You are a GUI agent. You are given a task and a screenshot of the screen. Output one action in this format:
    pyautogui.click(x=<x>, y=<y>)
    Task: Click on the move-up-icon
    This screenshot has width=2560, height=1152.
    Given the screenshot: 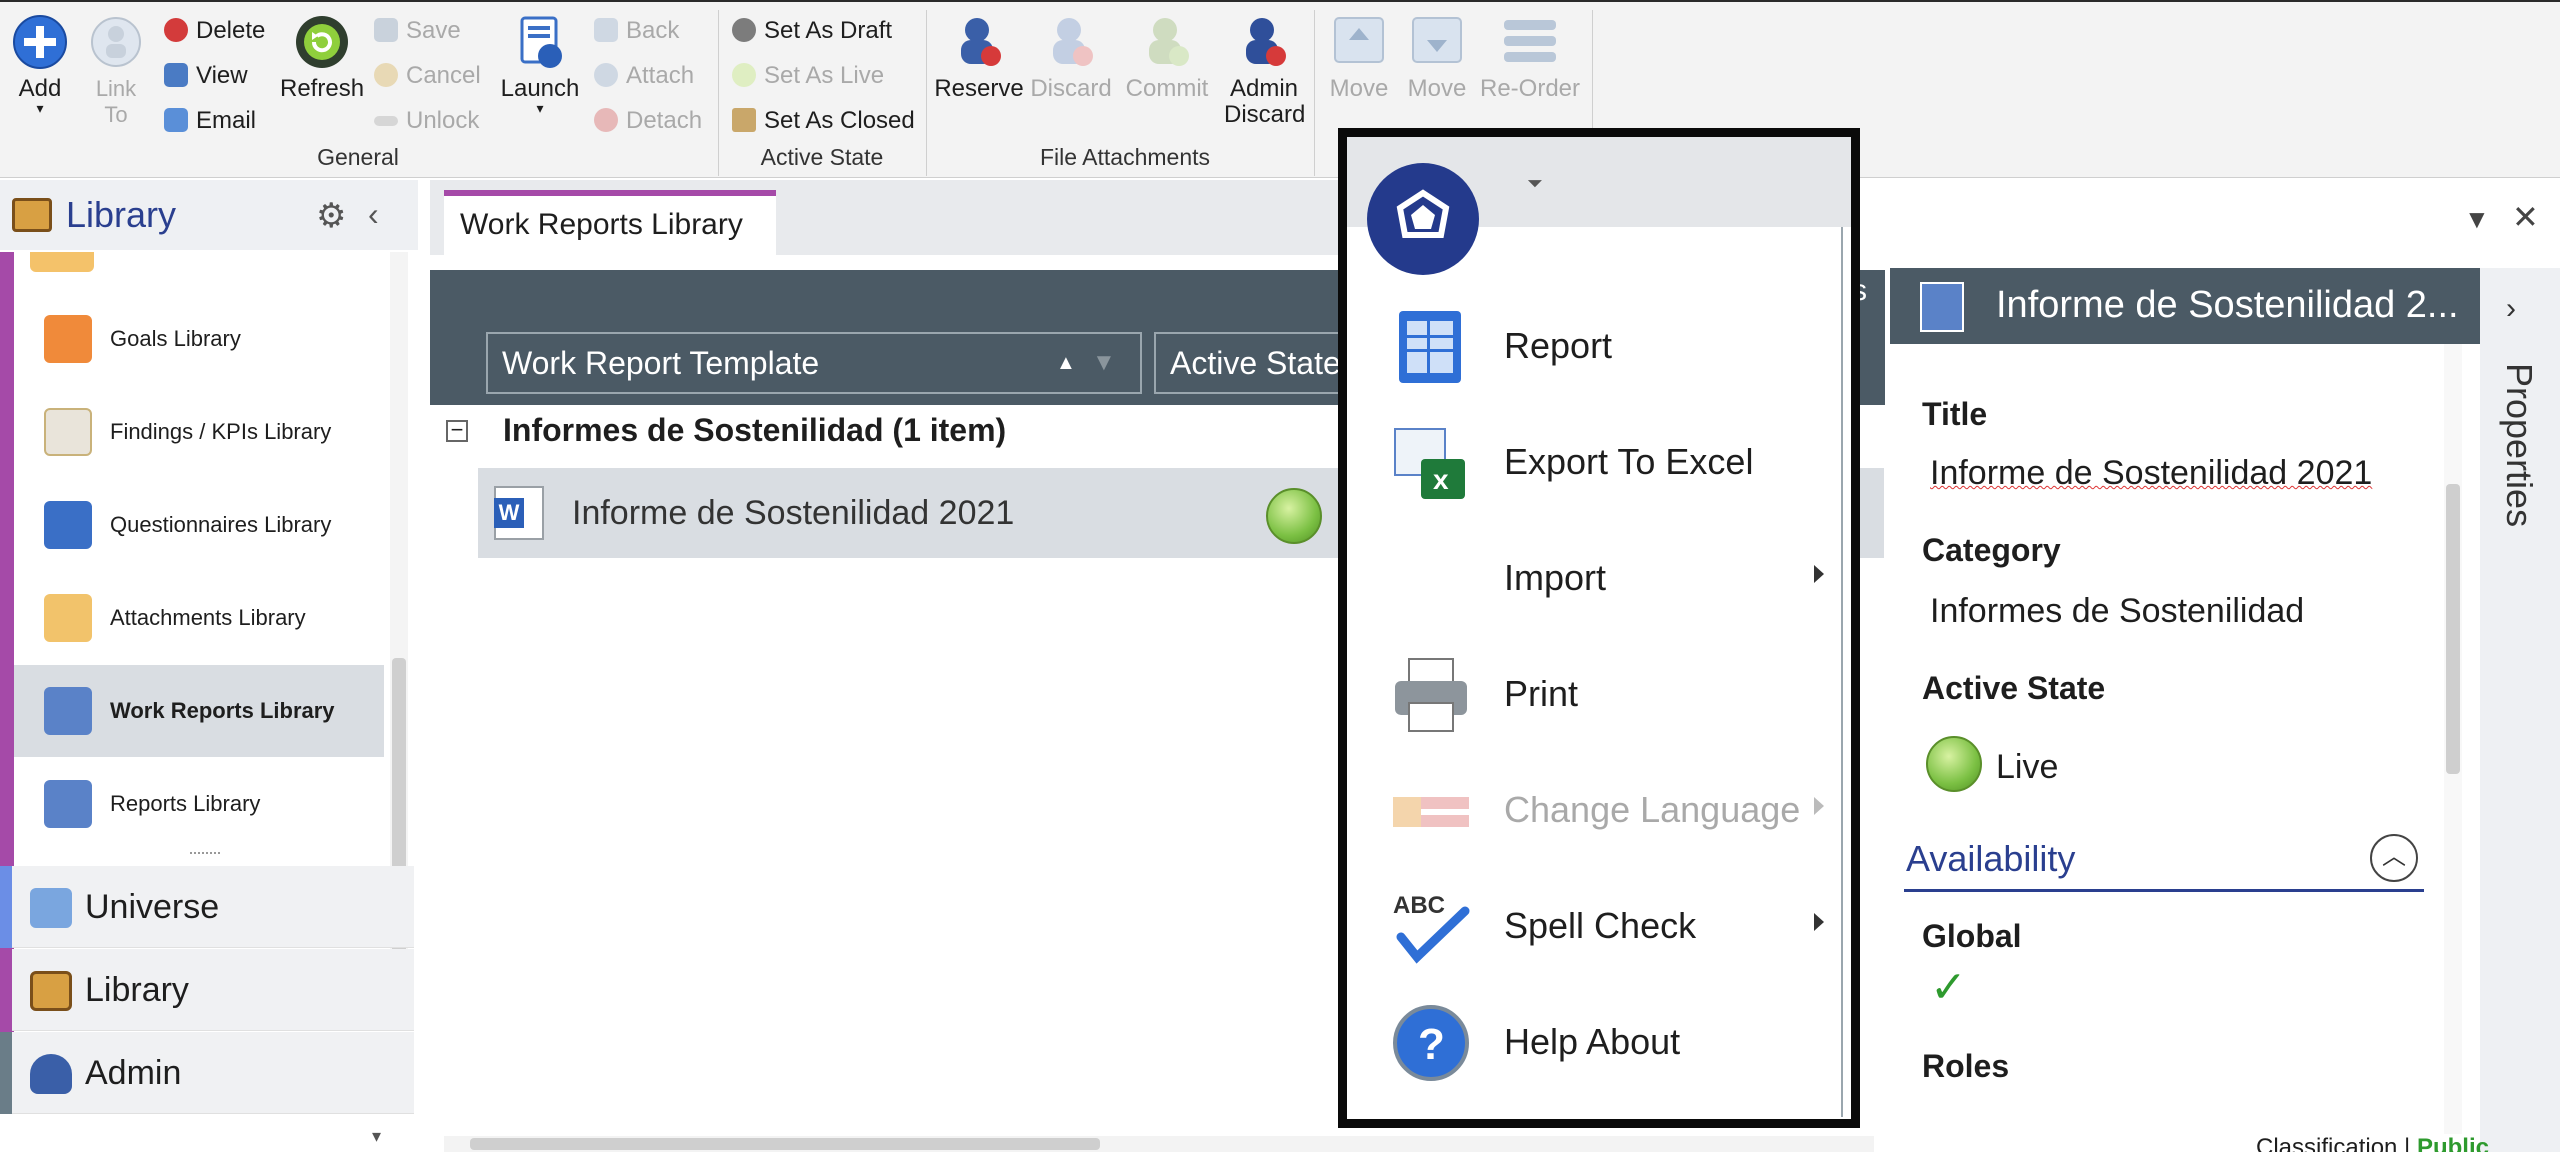 What is the action you would take?
    pyautogui.click(x=1359, y=42)
    